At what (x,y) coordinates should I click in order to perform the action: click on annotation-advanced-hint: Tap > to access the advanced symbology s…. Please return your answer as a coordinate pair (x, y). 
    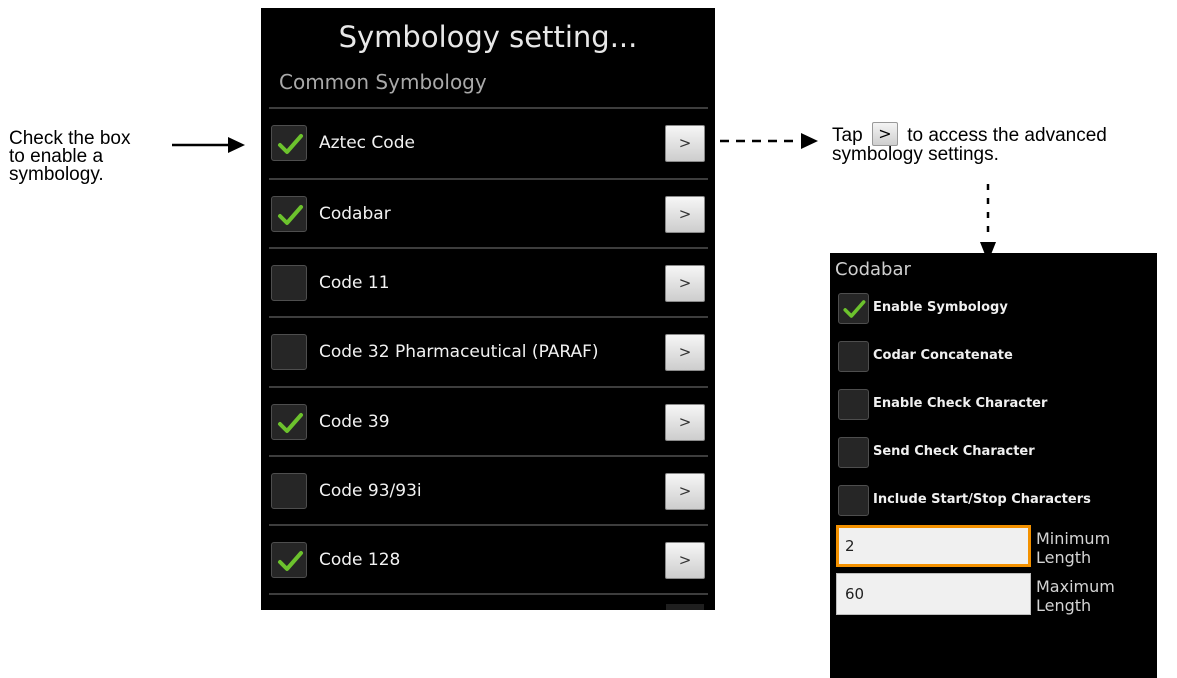
    Looking at the image, I should click on (1004, 143).